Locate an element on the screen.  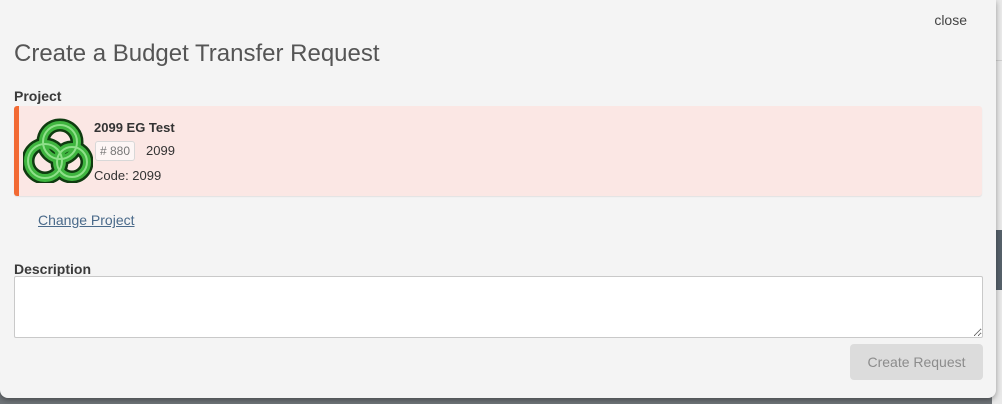
project-number: 2099 is located at coordinates (160, 150).